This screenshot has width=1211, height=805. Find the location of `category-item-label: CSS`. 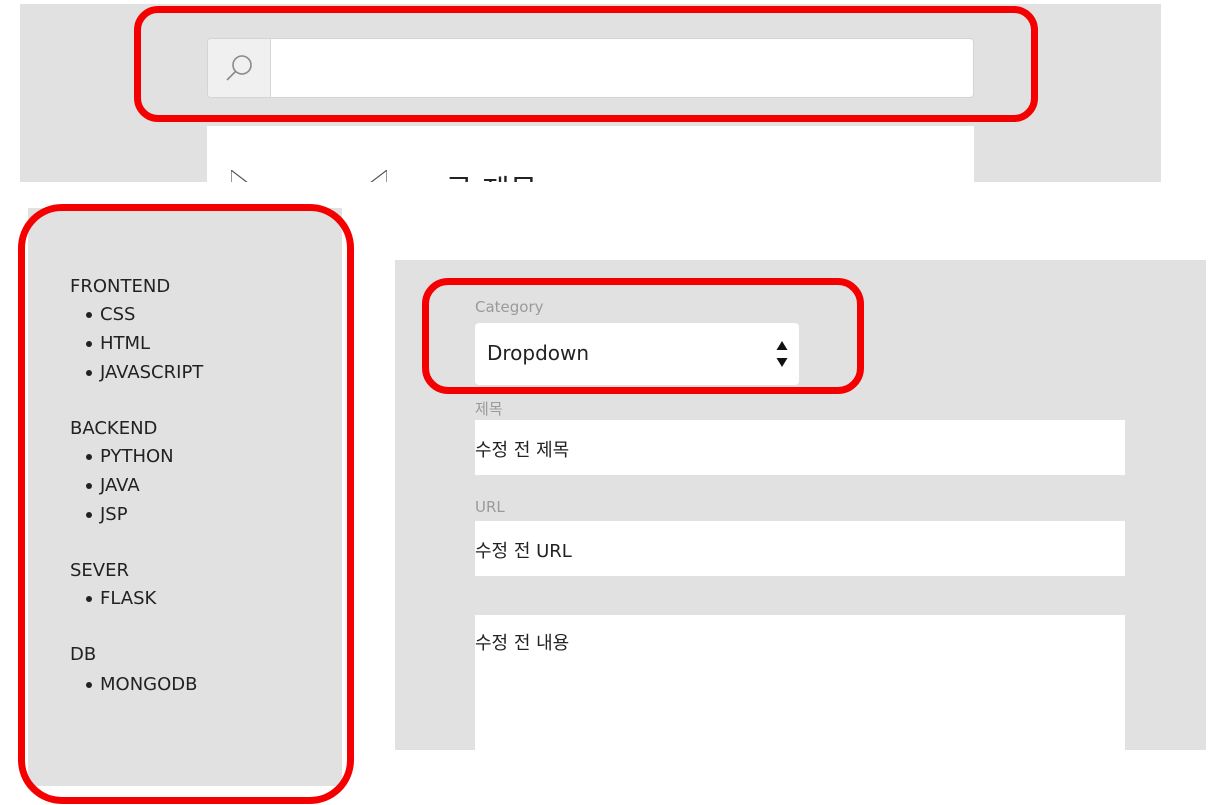

category-item-label: CSS is located at coordinates (118, 314).